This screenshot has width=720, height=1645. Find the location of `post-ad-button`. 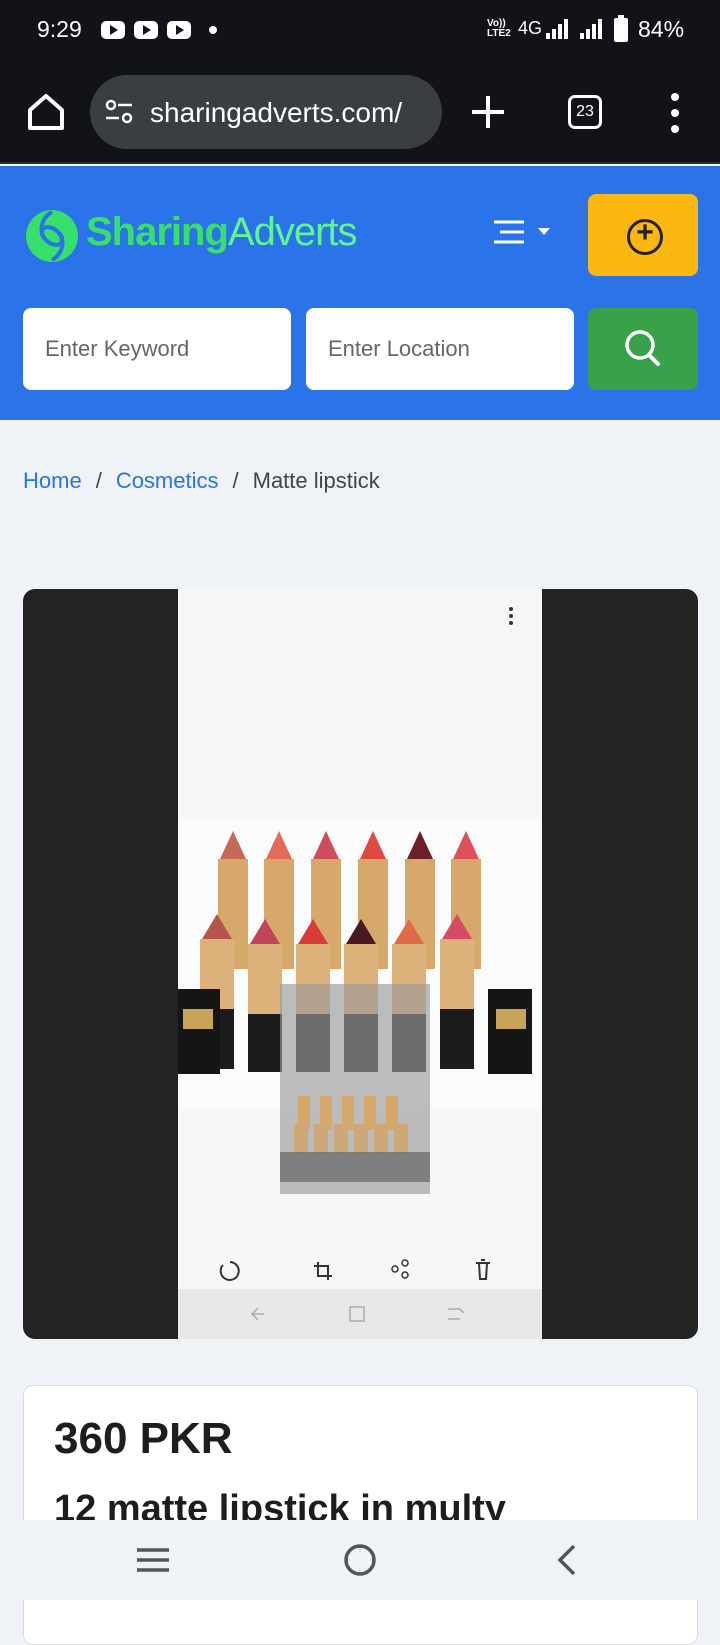

post-ad-button is located at coordinates (643, 235).